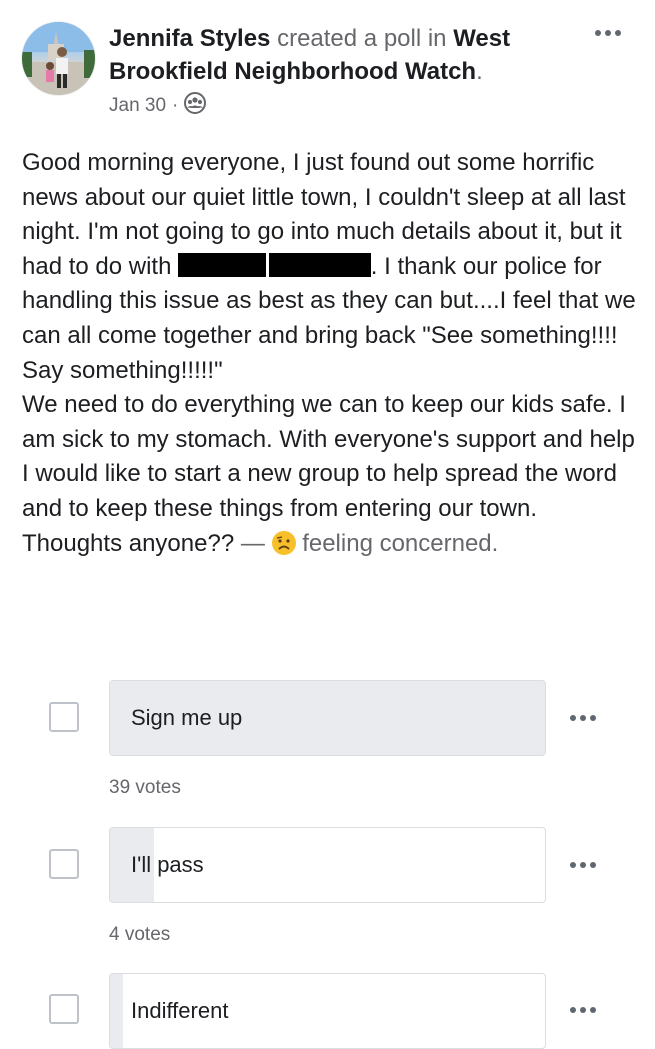  I want to click on header-period: ., so click(479, 71).